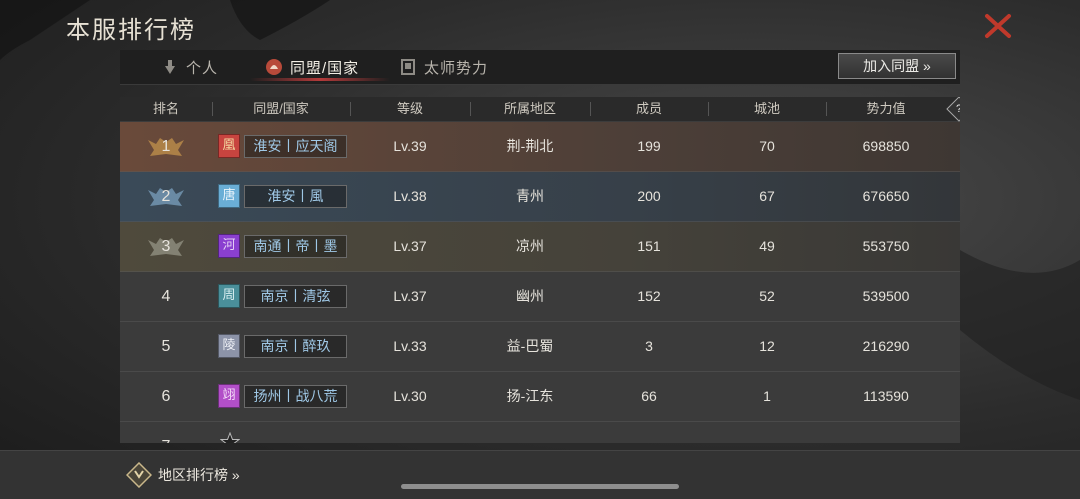 Image resolution: width=1080 pixels, height=499 pixels. What do you see at coordinates (897, 66) in the screenshot?
I see `join-alliance-button: 加入同盟 »` at bounding box center [897, 66].